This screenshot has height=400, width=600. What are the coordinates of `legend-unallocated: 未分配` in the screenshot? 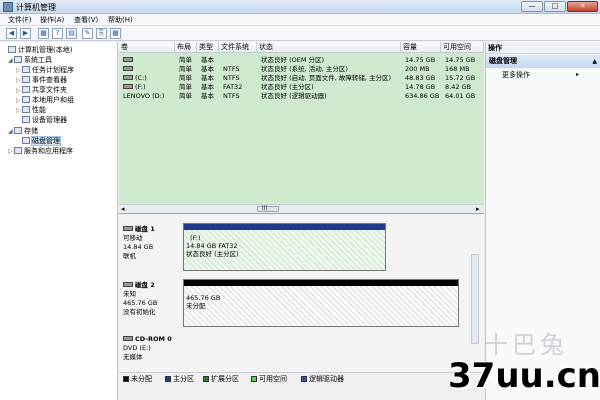 It's located at (137, 379).